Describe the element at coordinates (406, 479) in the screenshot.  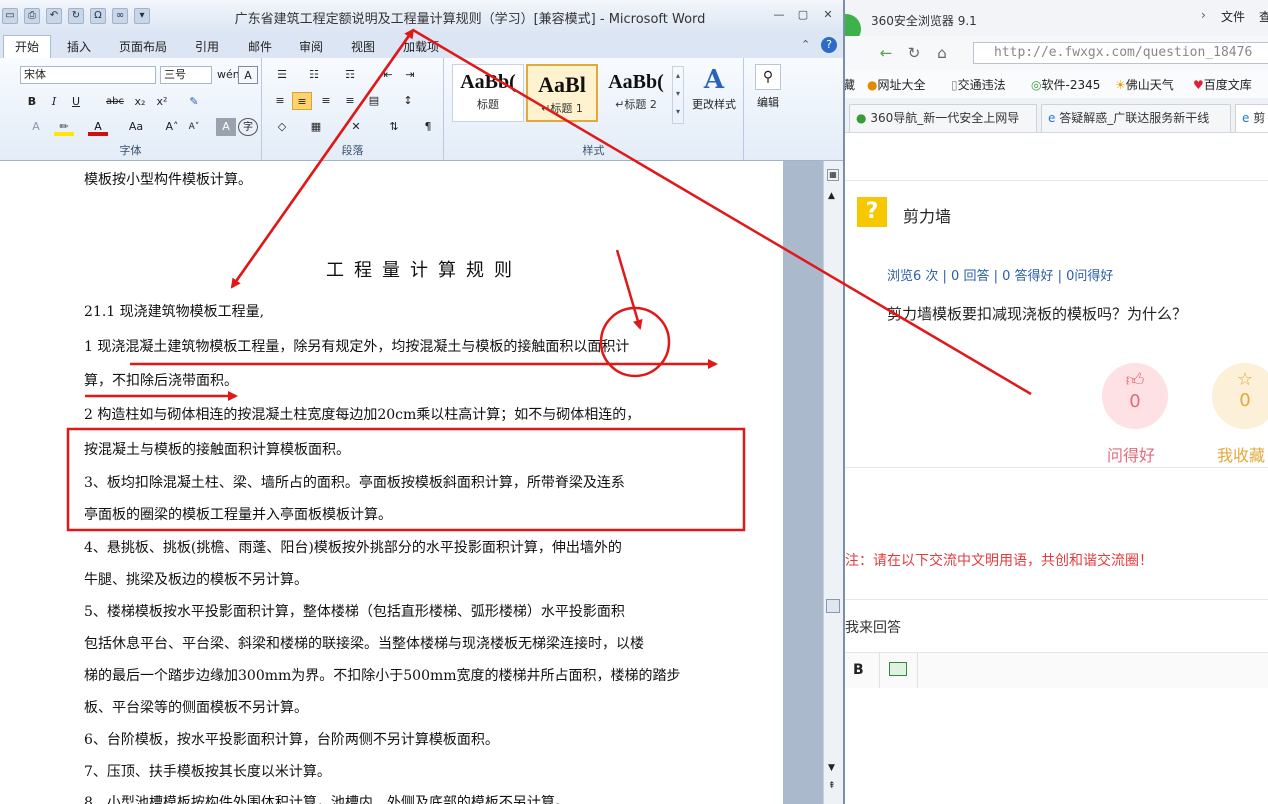
I see `annotation-box` at that location.